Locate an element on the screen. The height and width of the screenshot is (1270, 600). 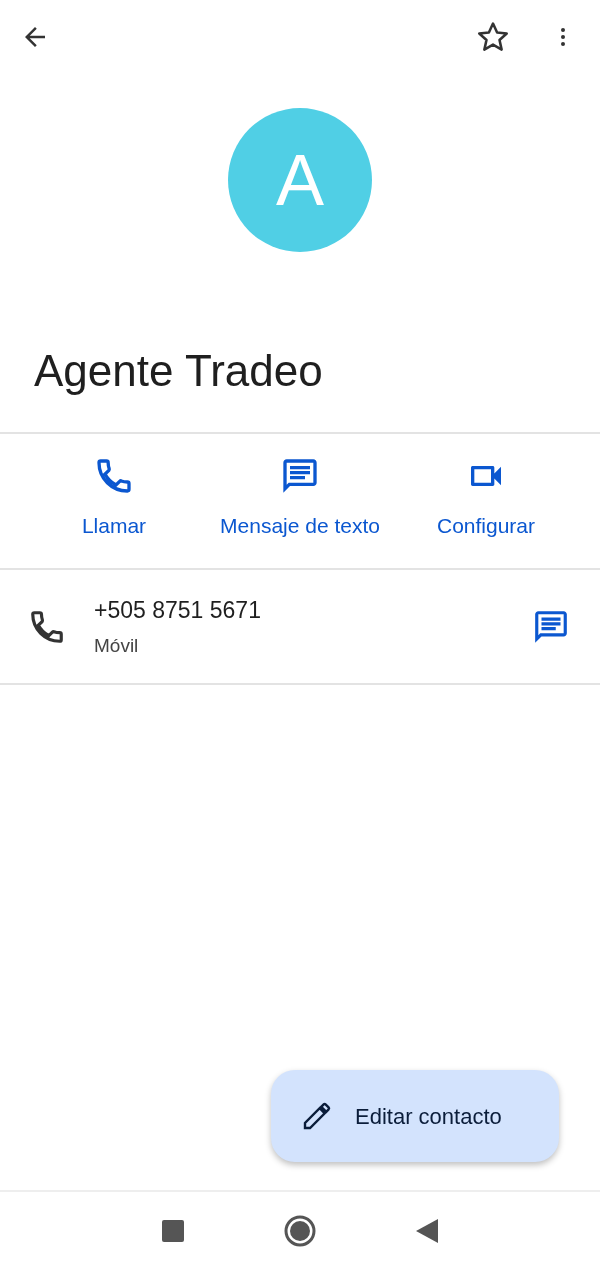
edit-contact-button: Editar contacto is located at coordinates (415, 1116).